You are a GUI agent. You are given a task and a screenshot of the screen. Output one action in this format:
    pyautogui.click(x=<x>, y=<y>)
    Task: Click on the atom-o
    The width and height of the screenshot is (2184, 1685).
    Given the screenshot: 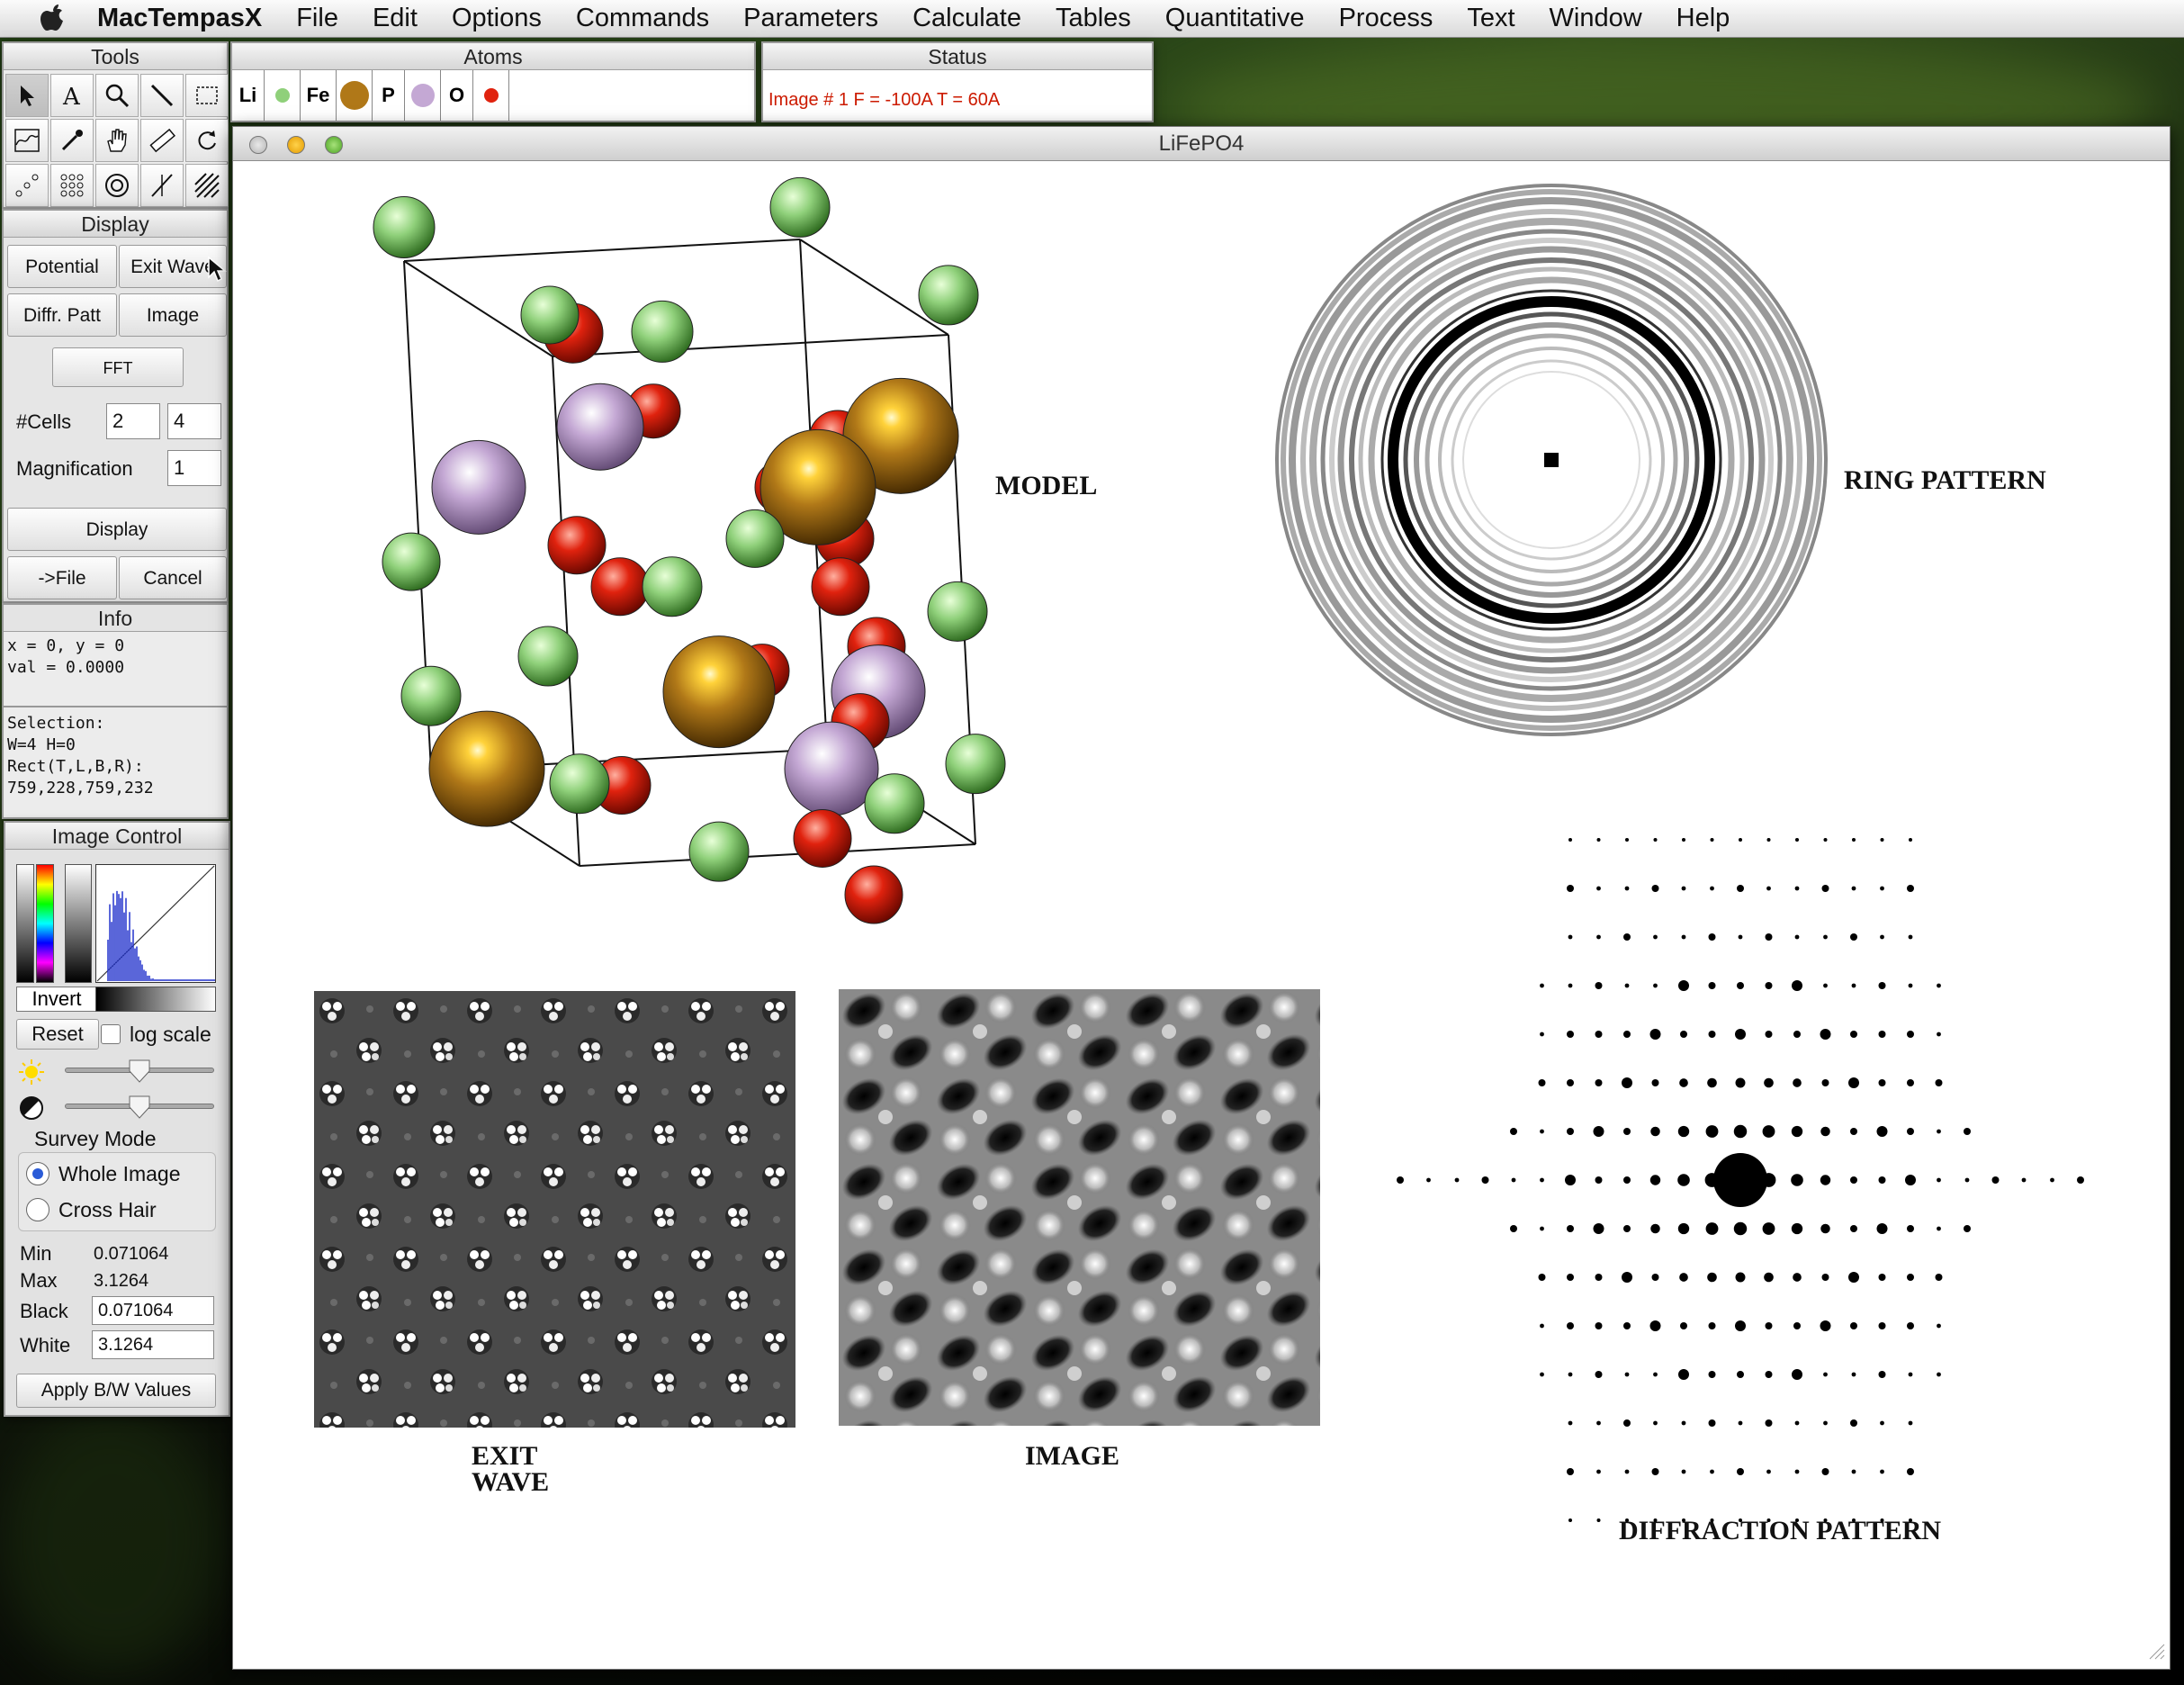 What is the action you would take?
    pyautogui.click(x=822, y=838)
    